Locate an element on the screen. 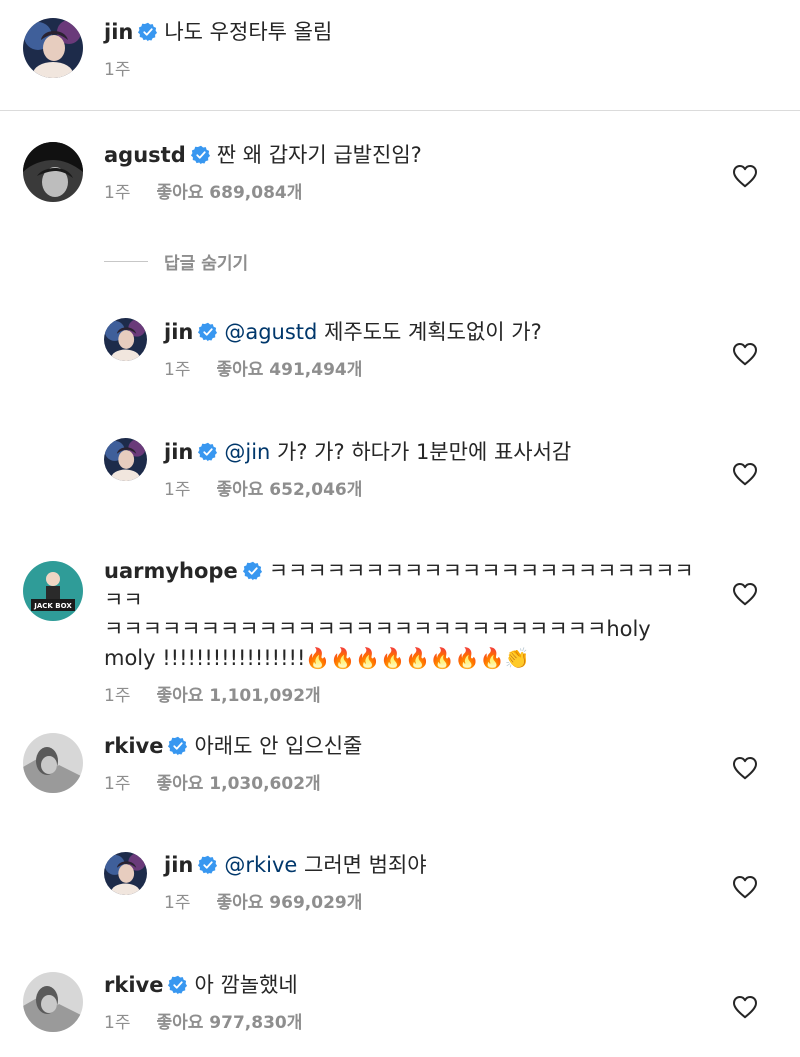  agustd-avatar is located at coordinates (53, 172).